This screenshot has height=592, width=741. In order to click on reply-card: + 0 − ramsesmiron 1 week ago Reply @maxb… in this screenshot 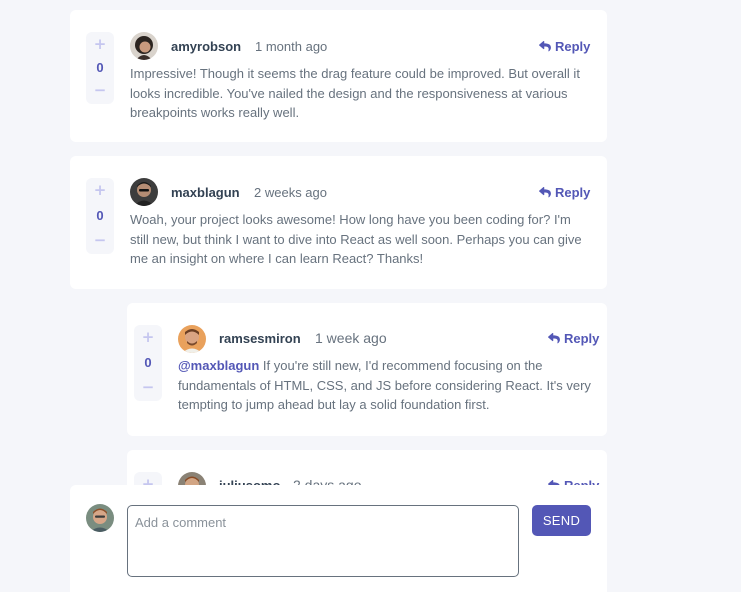, I will do `click(367, 369)`.